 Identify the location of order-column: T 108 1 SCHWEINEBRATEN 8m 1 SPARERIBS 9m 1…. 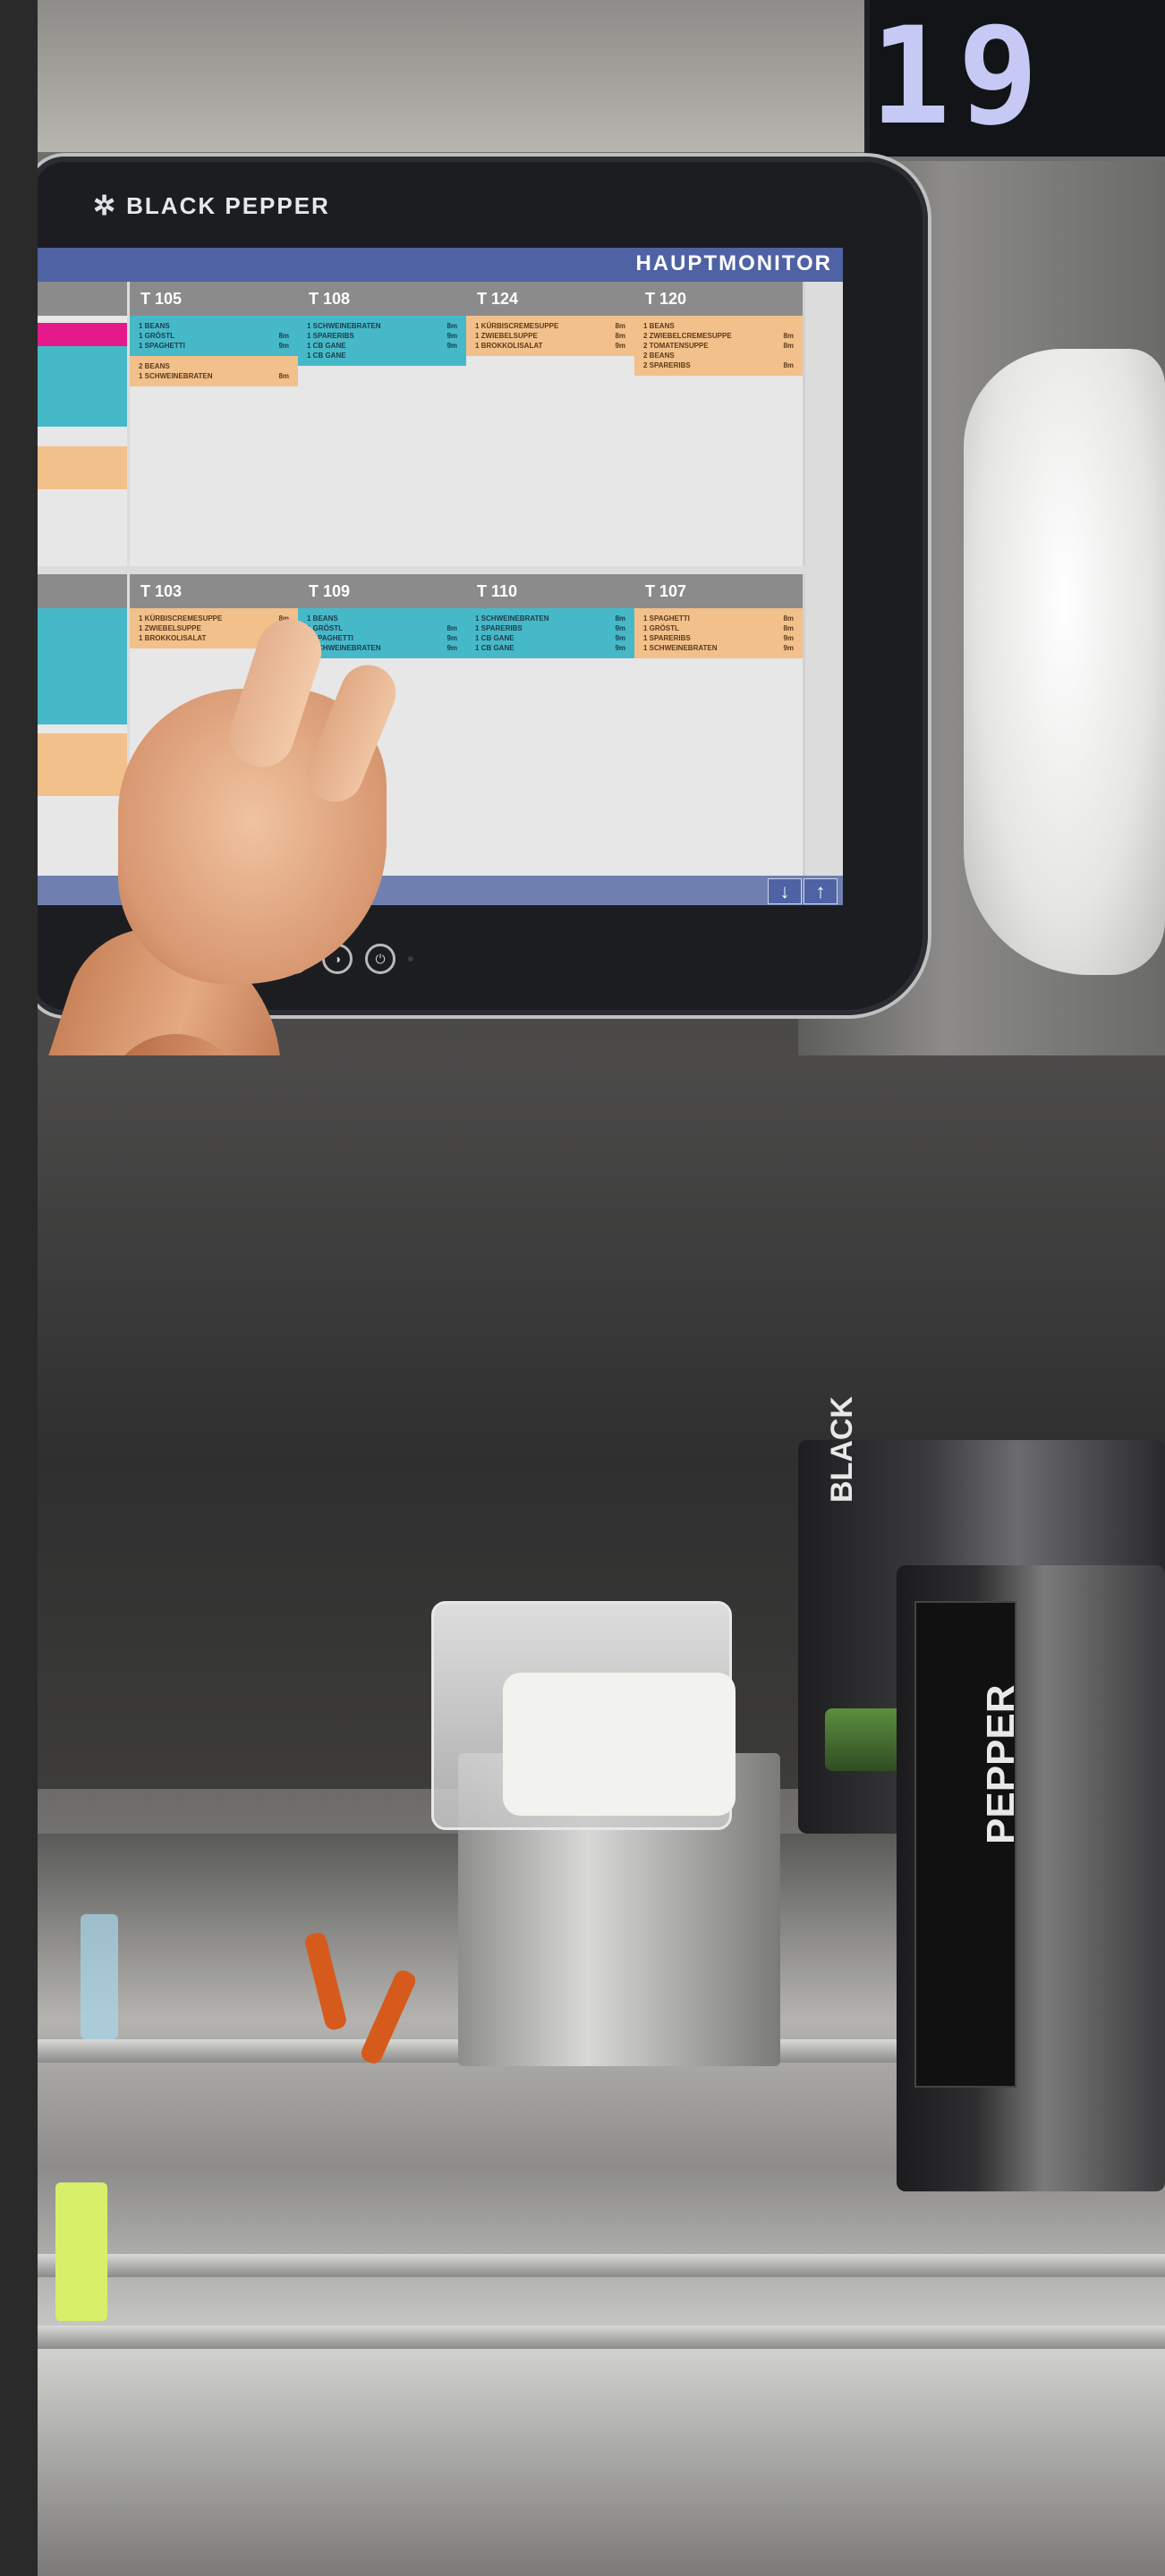
(383, 424).